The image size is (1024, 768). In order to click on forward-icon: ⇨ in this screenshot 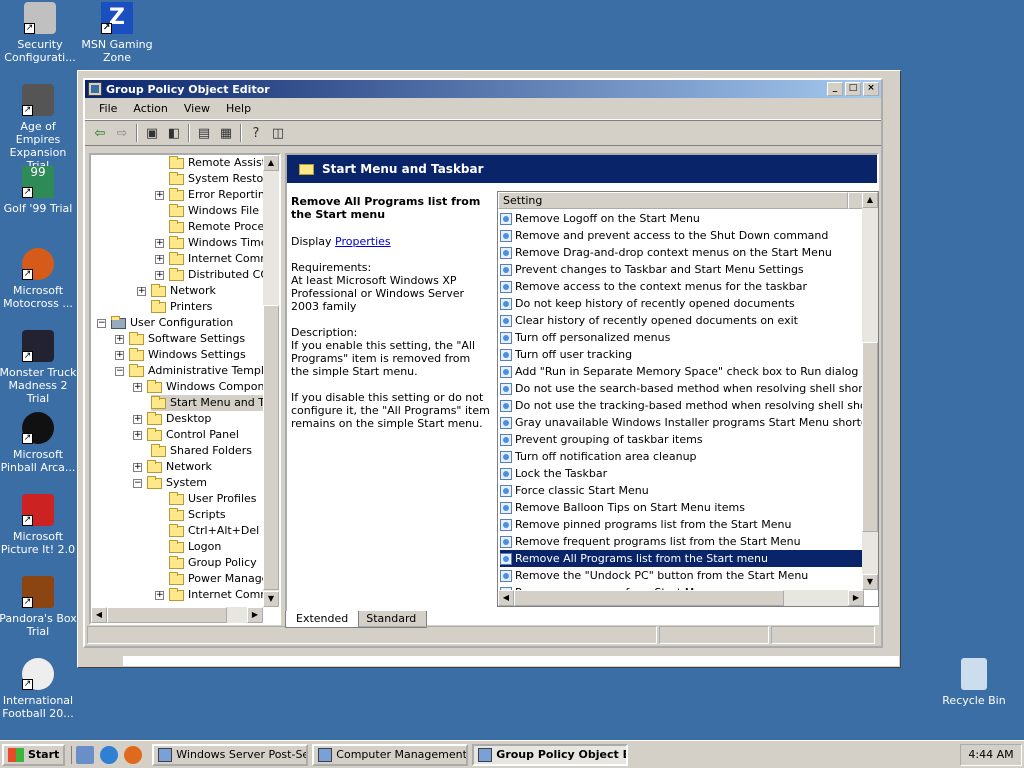, I will do `click(122, 133)`.